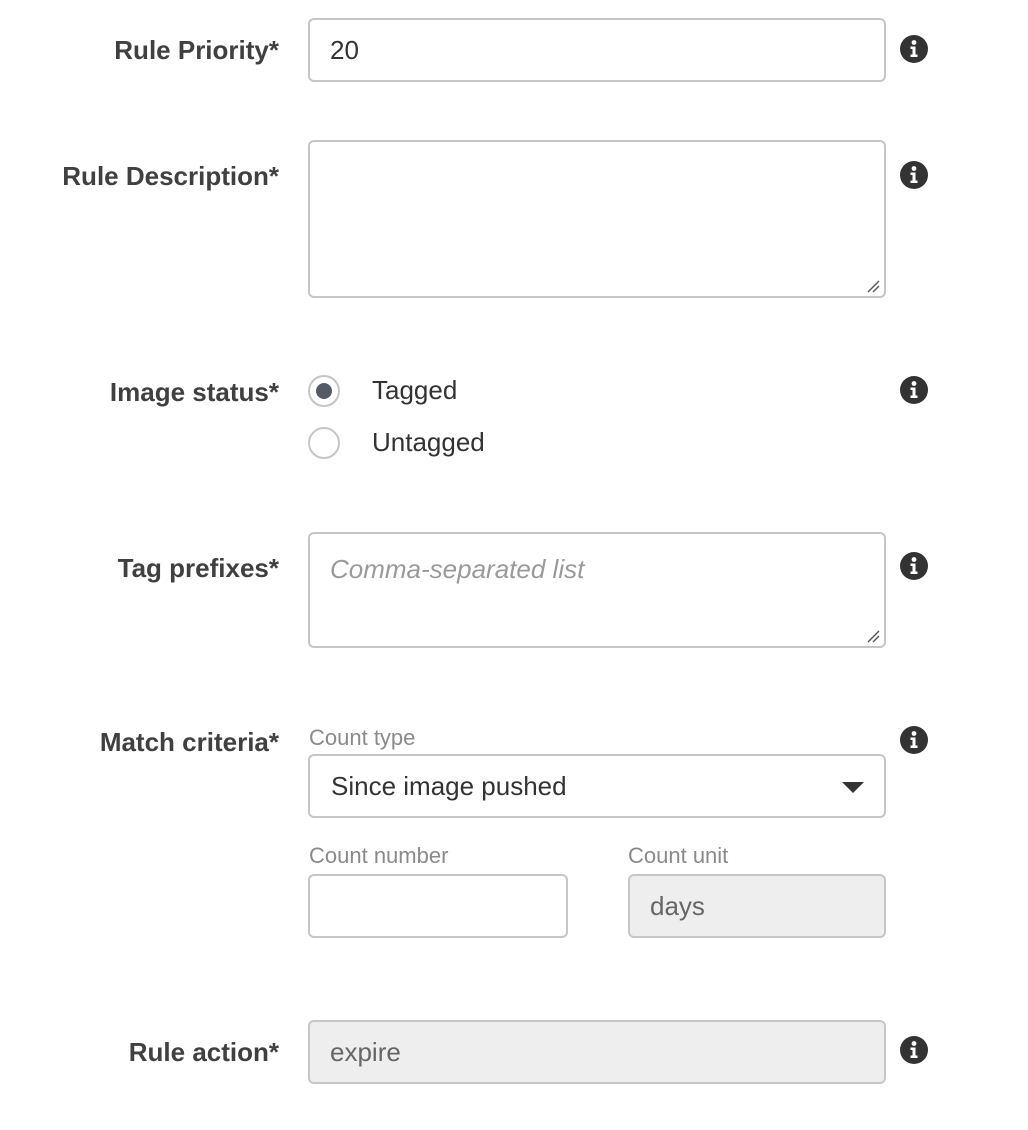  Describe the element at coordinates (449, 786) in the screenshot. I see `count-type-selected-value: Since image pushed` at that location.